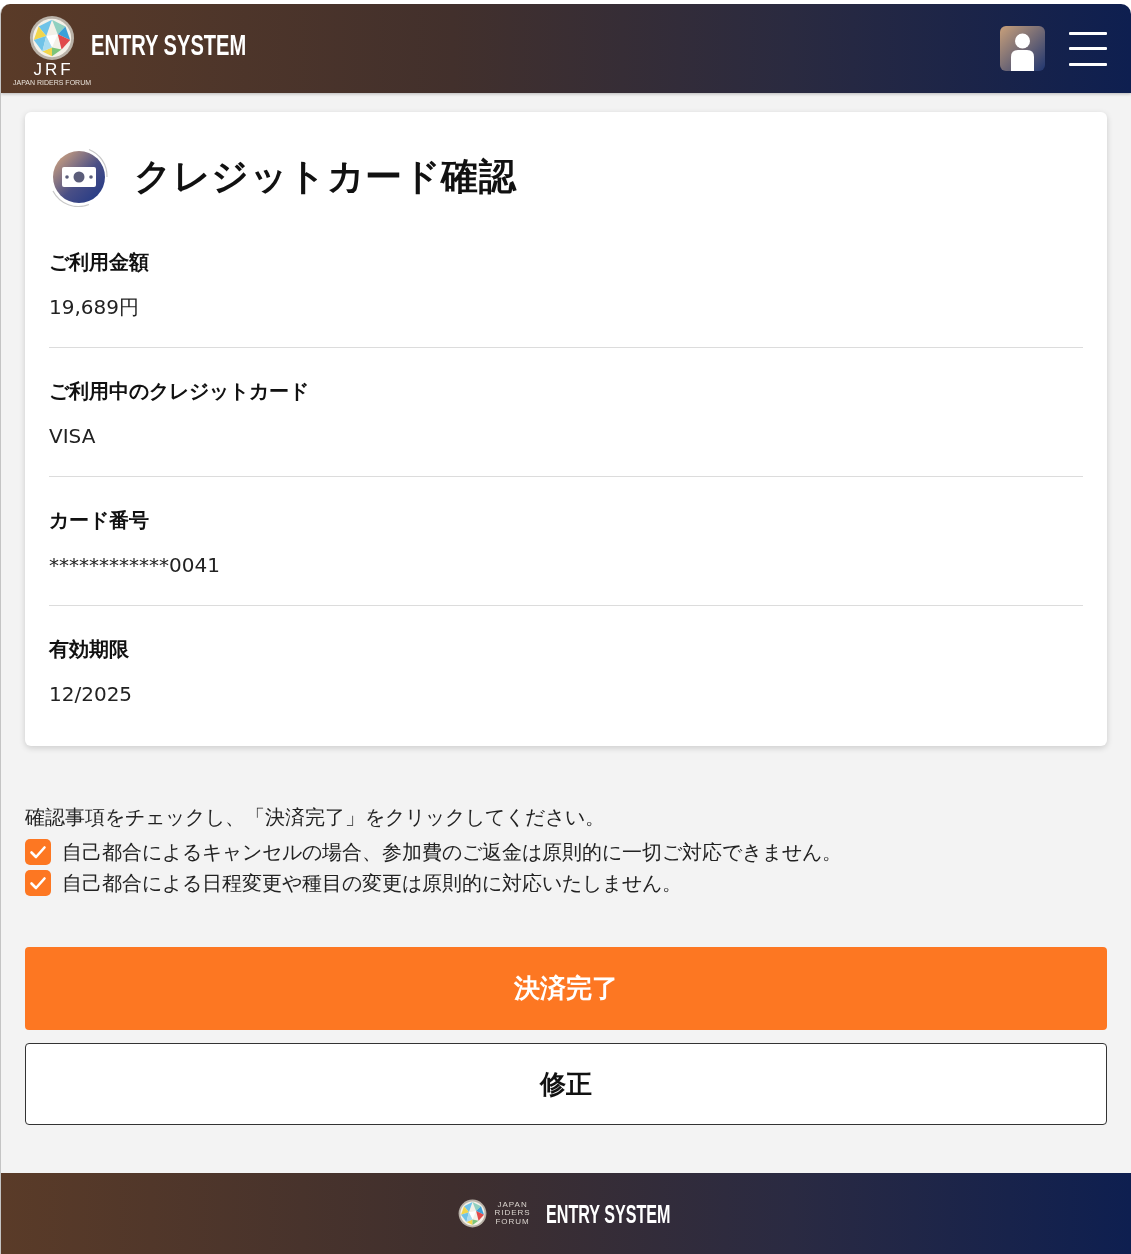 The height and width of the screenshot is (1254, 1131). Describe the element at coordinates (134, 565) in the screenshot. I see `field-value: ************0041` at that location.